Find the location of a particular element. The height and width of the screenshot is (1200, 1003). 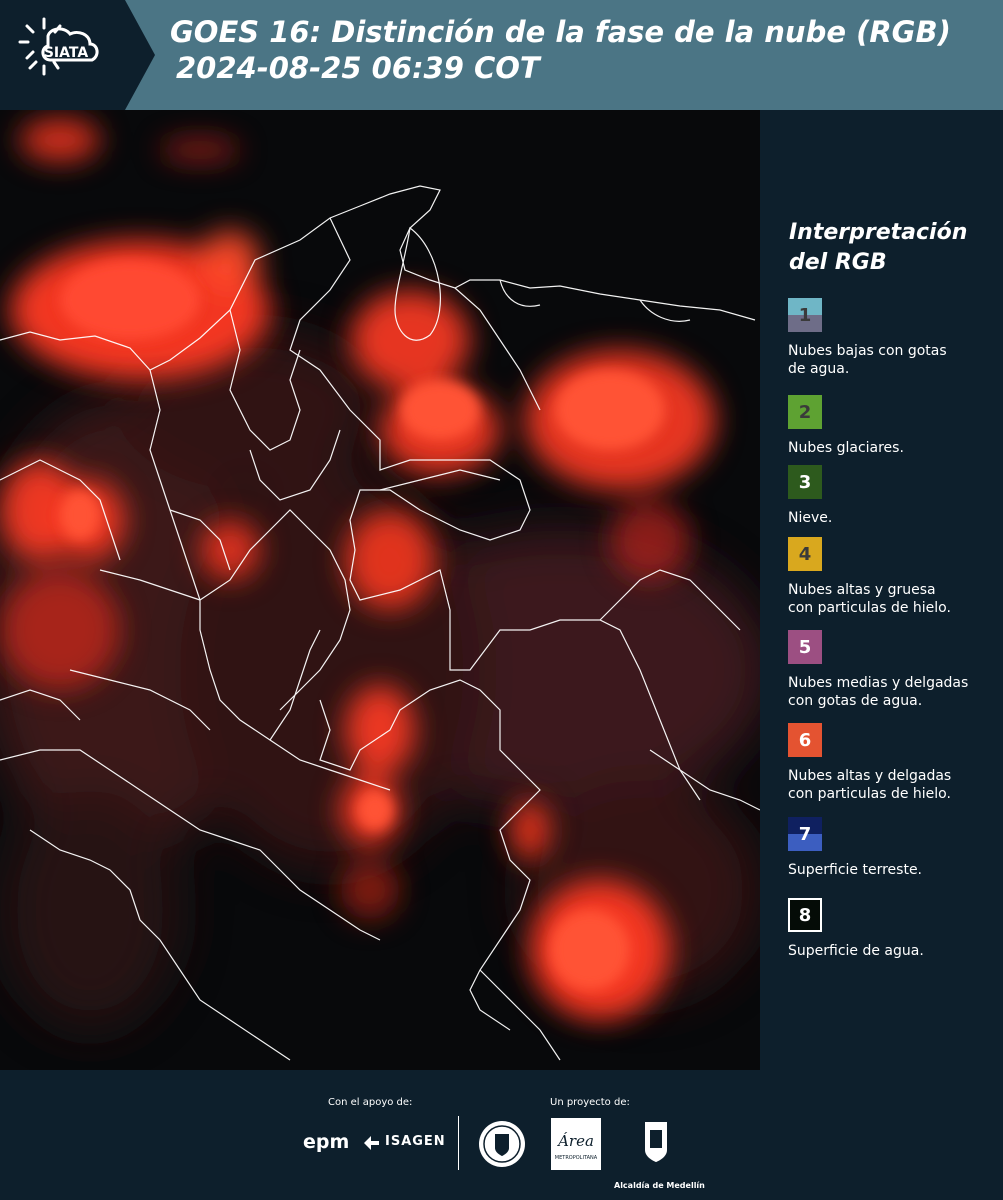

legend-item-8: 8 Superficie de agua. is located at coordinates (894, 929).